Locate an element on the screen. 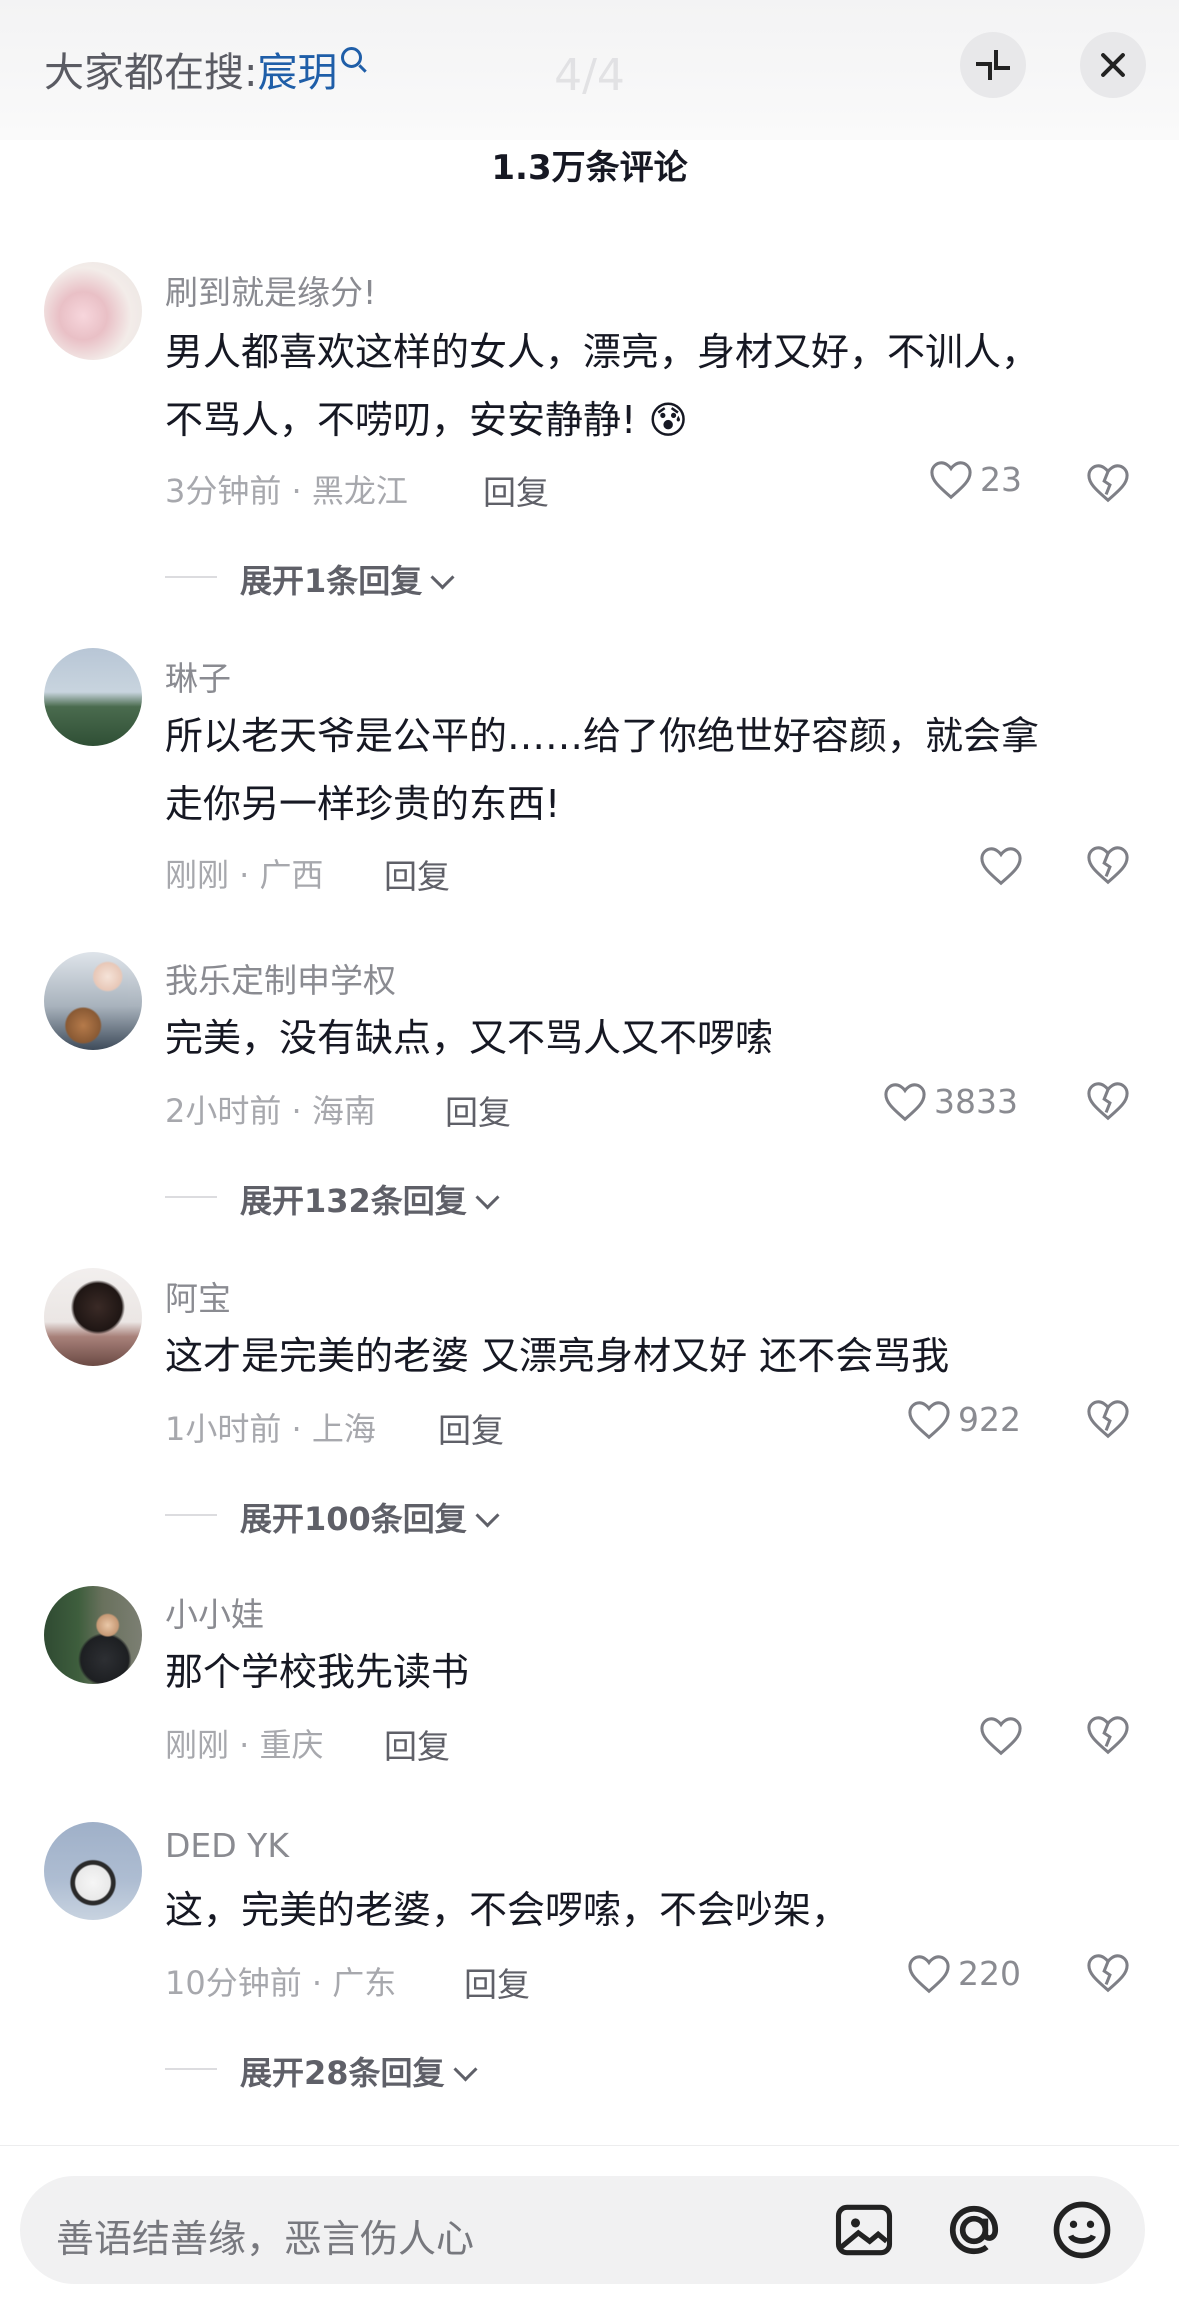 This screenshot has height=2312, width=1179. comment-username: 阿宝 is located at coordinates (198, 1296).